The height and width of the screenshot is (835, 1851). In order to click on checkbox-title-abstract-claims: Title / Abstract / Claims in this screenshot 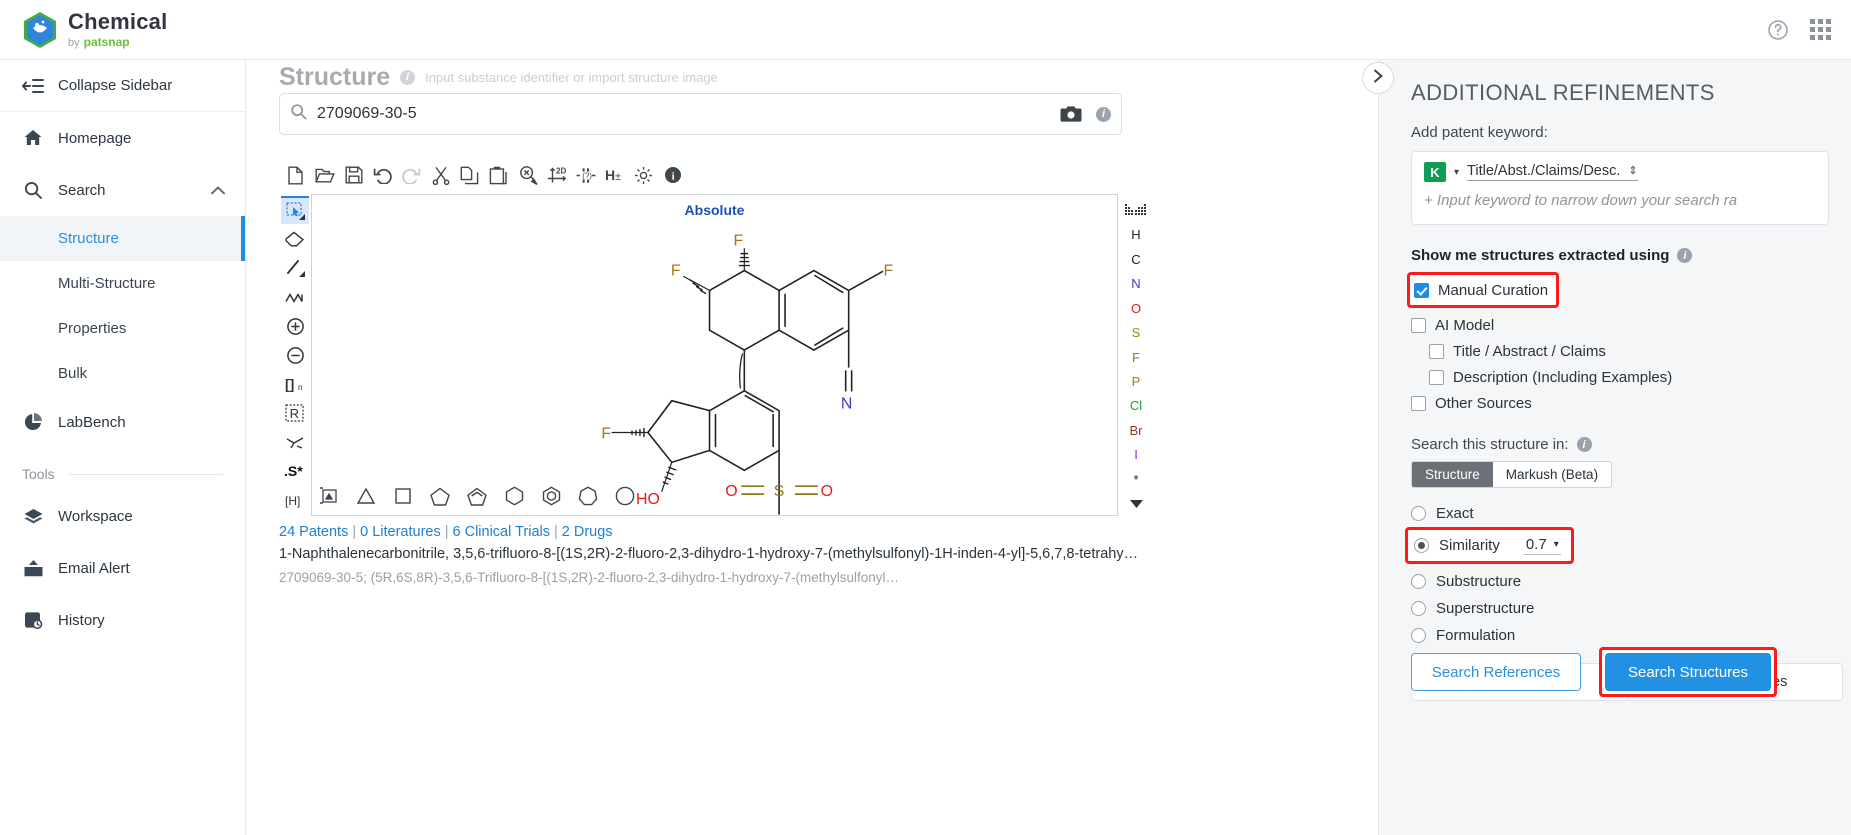, I will do `click(1629, 351)`.